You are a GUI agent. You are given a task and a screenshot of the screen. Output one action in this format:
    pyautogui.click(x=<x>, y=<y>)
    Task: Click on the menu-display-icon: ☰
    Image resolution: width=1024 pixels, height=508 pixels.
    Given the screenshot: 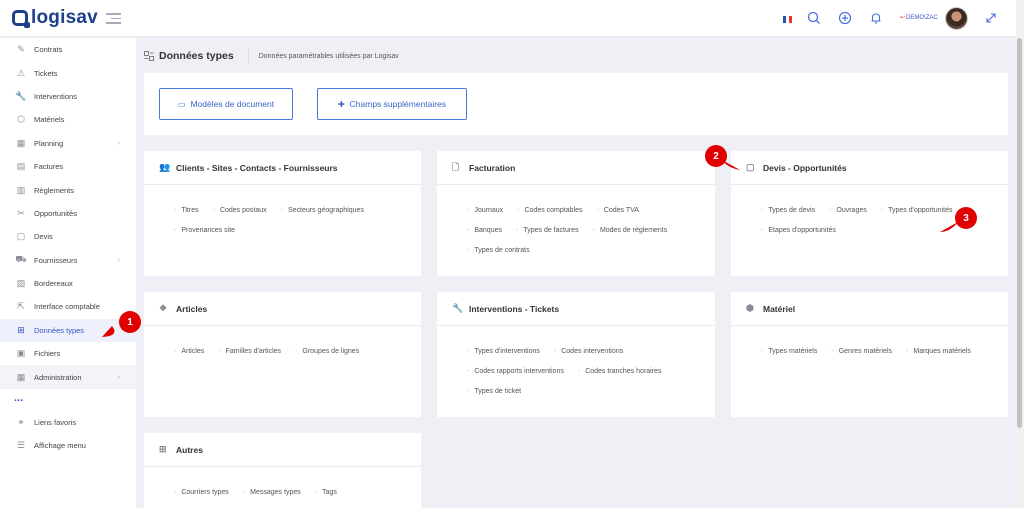 What is the action you would take?
    pyautogui.click(x=21, y=445)
    